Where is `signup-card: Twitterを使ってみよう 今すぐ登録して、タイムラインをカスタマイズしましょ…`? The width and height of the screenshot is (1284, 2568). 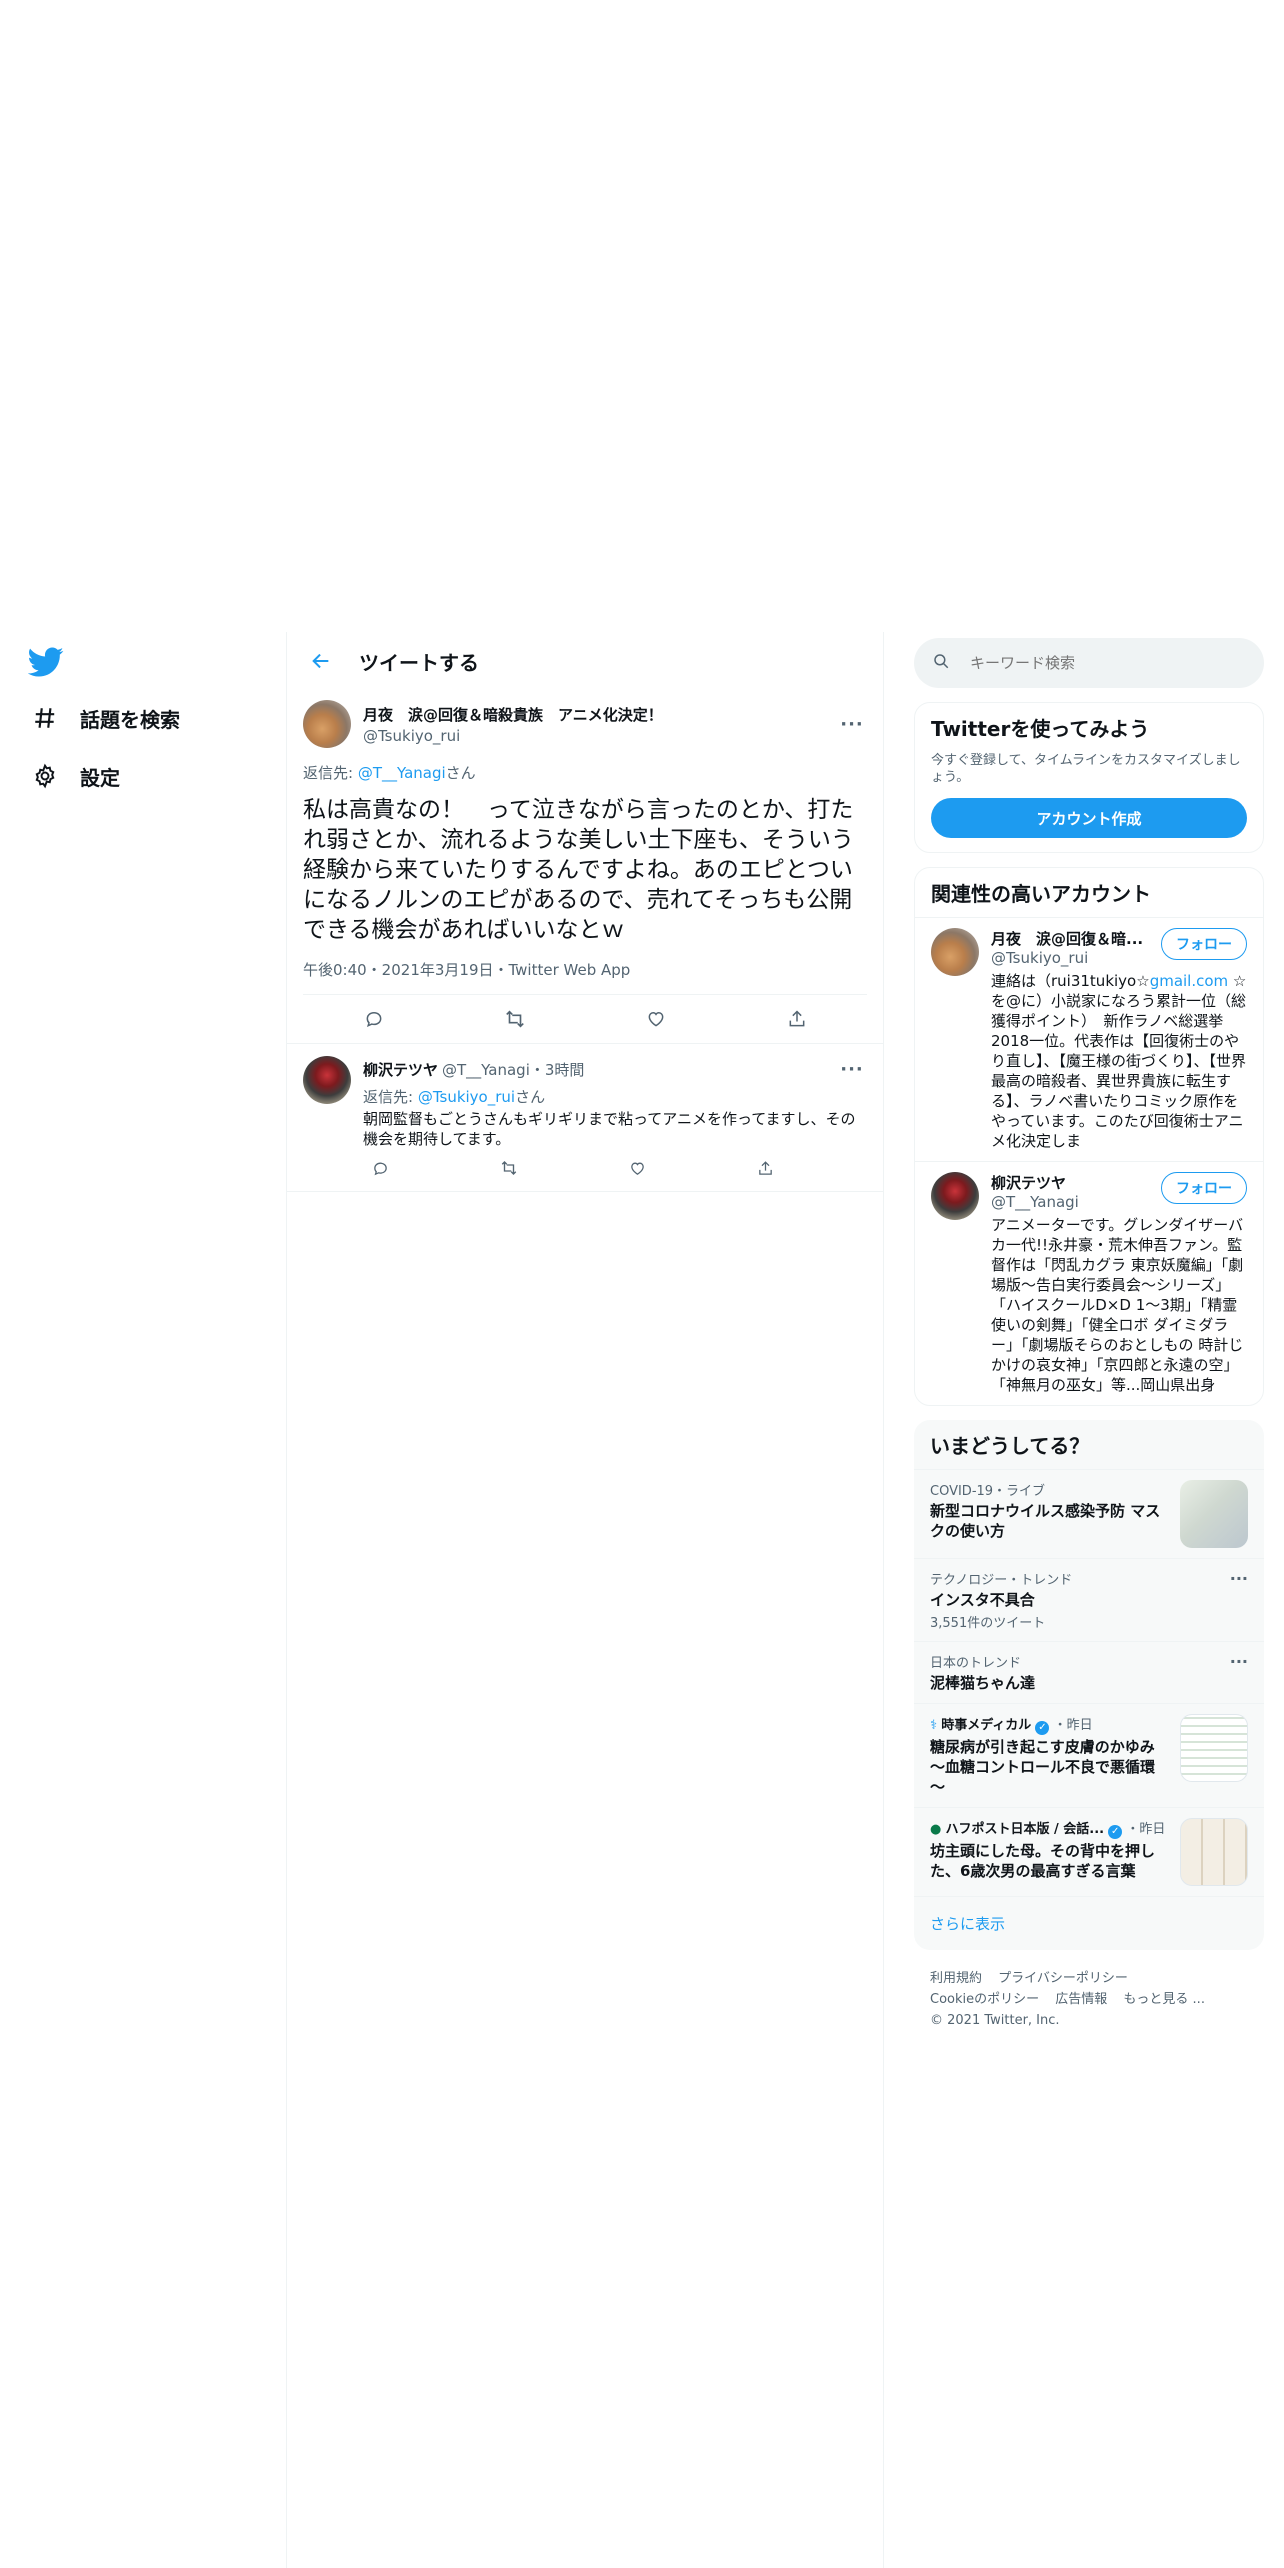 signup-card: Twitterを使ってみよう 今すぐ登録して、タイムラインをカスタマイズしましょ… is located at coordinates (1089, 777).